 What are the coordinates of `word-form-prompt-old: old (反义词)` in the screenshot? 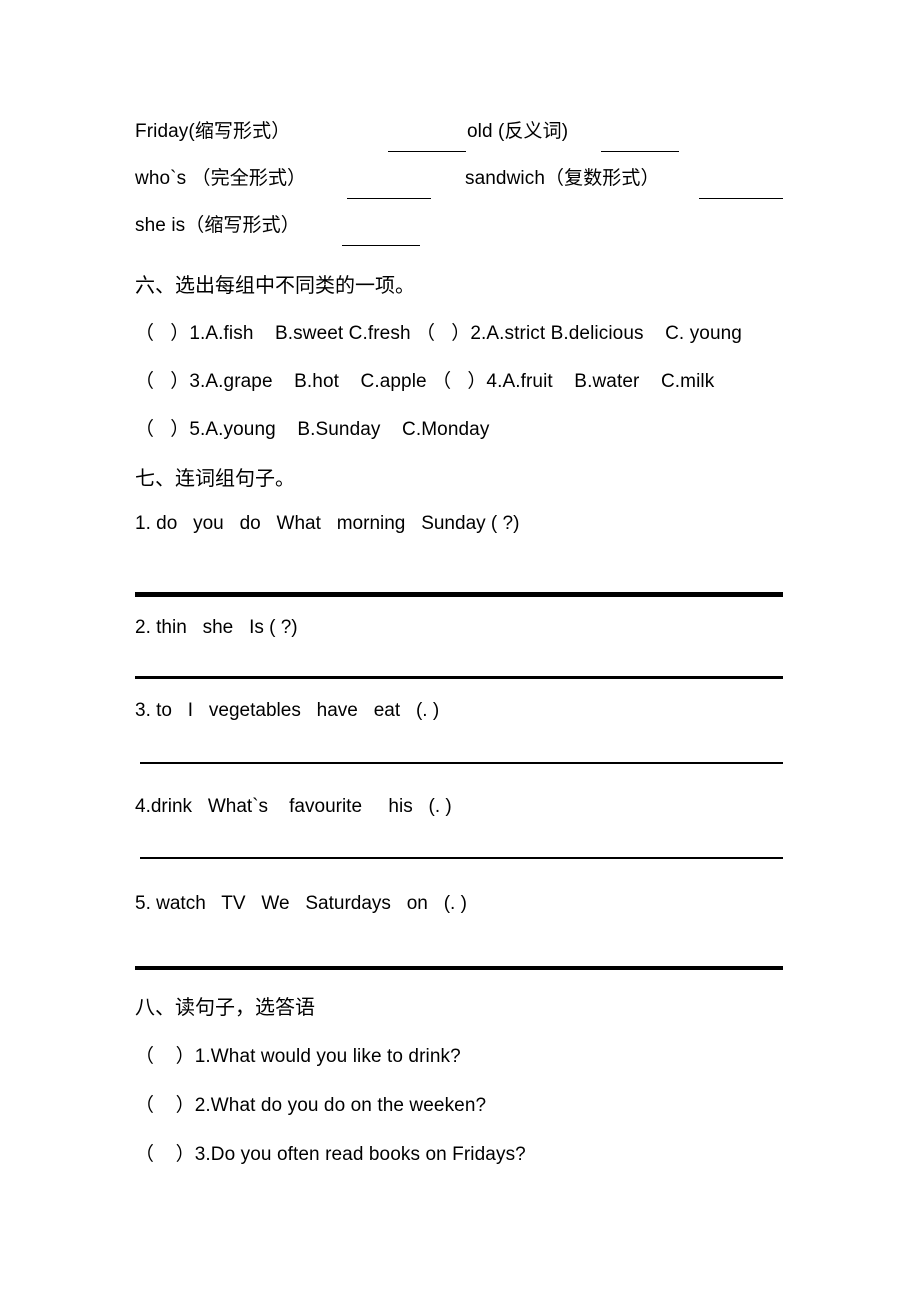 It's located at (518, 131).